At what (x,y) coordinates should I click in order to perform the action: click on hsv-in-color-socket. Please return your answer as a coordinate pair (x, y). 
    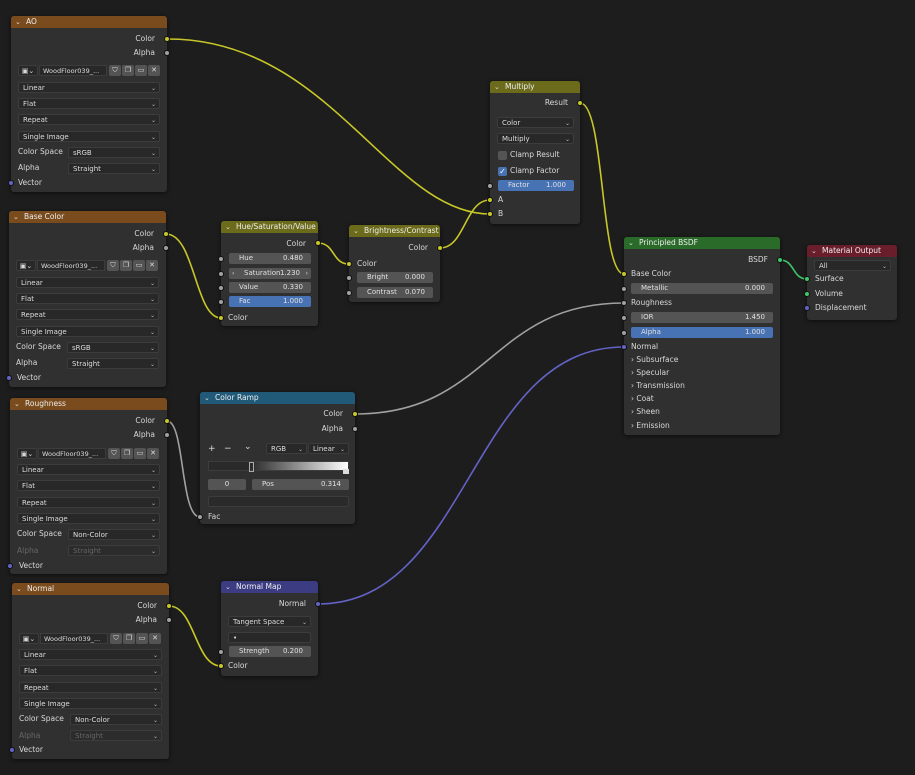
    Looking at the image, I should click on (221, 318).